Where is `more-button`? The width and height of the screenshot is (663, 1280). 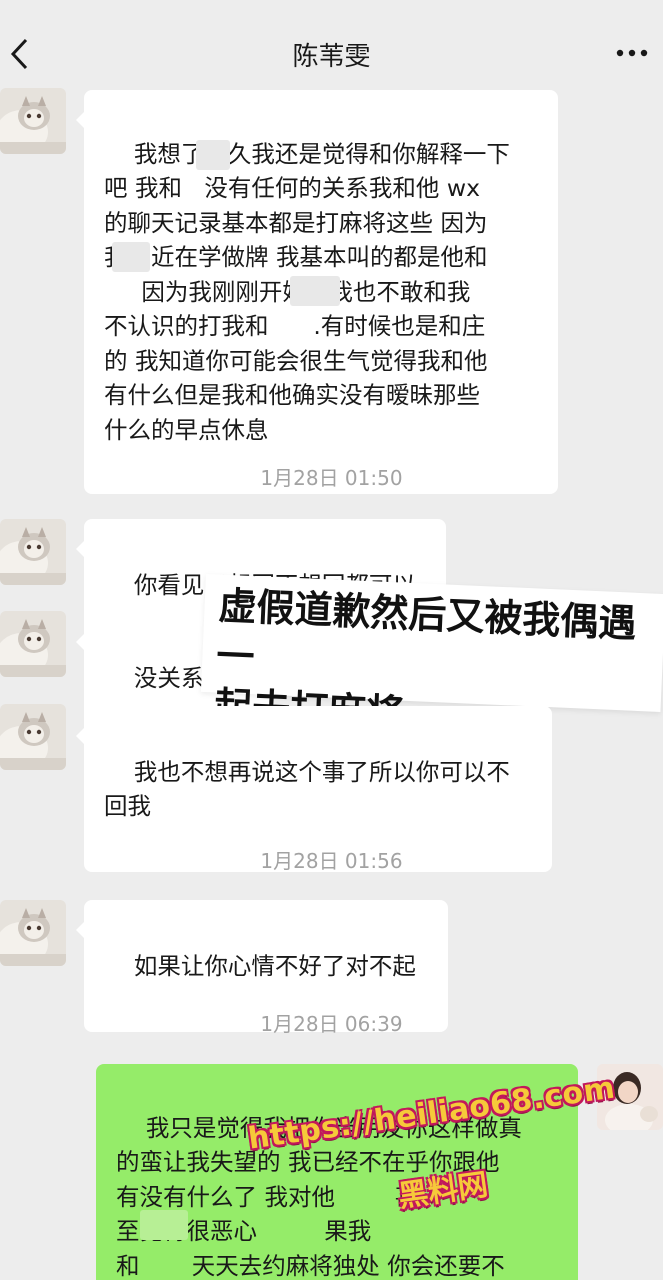 more-button is located at coordinates (632, 53).